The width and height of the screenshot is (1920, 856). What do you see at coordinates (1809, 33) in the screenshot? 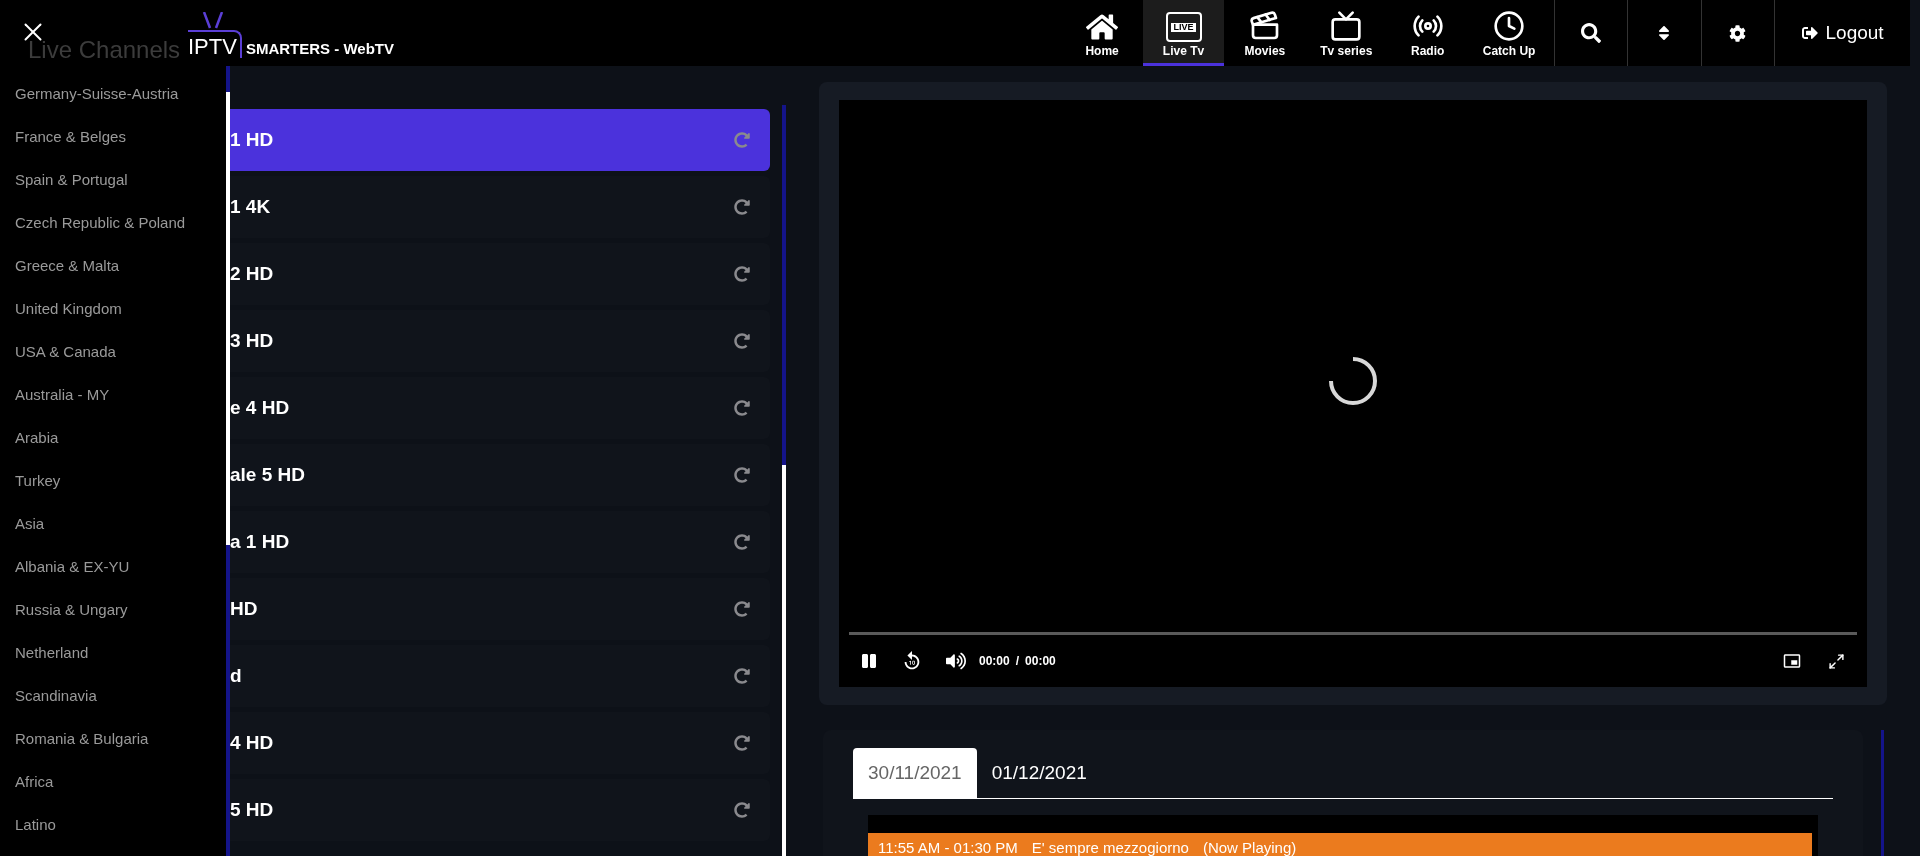
I see `logout-icon` at bounding box center [1809, 33].